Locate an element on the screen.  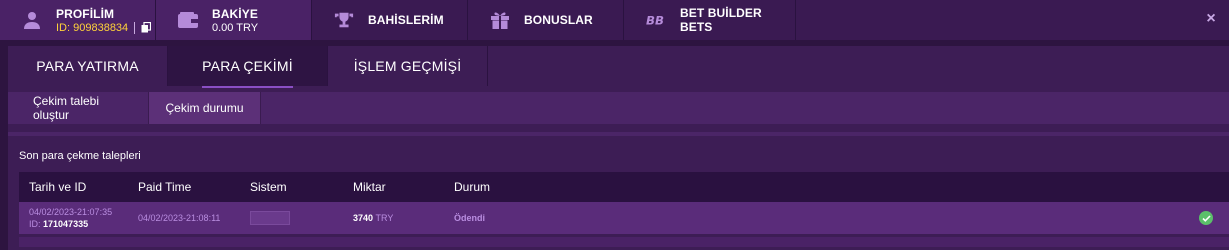
cell-amount: 3740 TRY is located at coordinates (393, 218).